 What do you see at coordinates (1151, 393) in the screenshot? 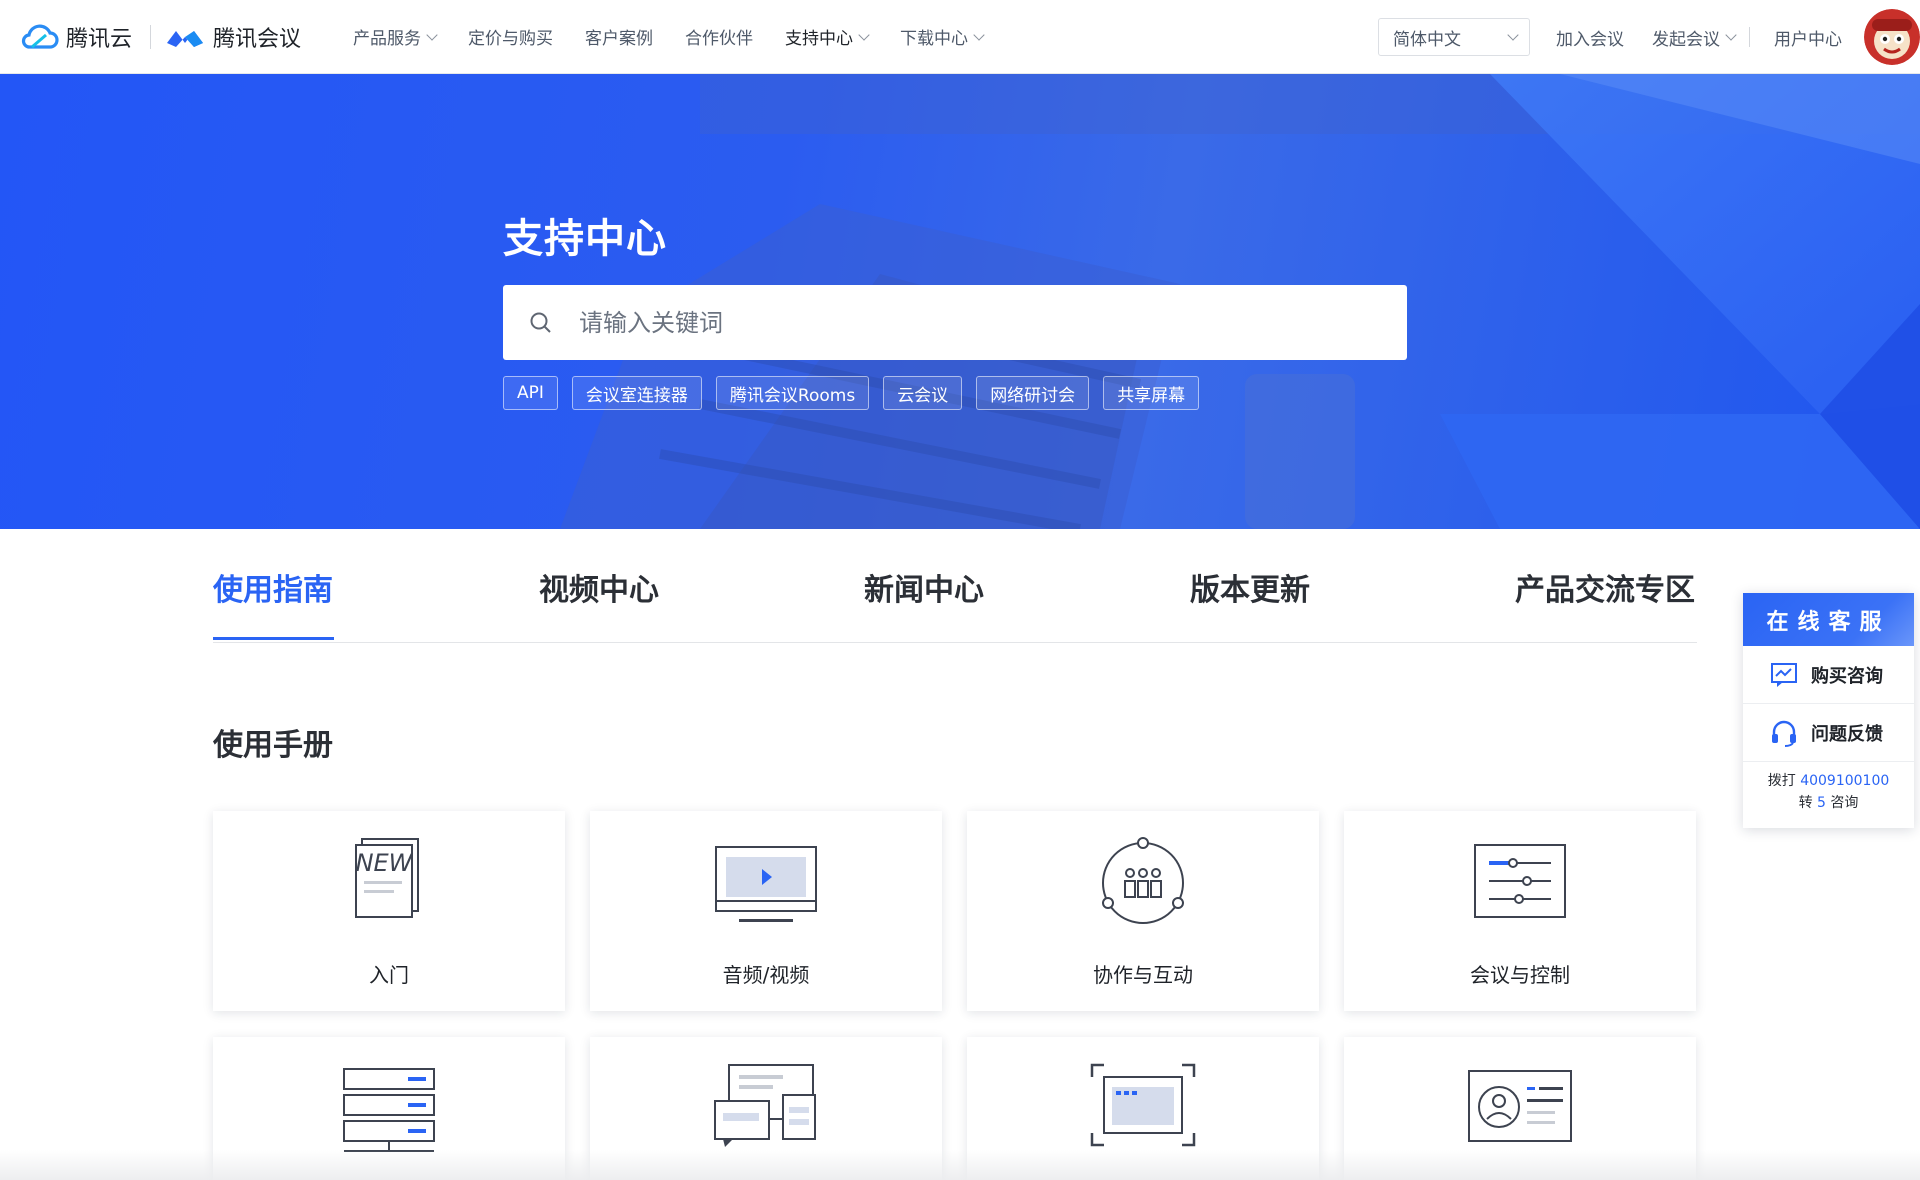
I see `tag-screen-share: 共享屏幕` at bounding box center [1151, 393].